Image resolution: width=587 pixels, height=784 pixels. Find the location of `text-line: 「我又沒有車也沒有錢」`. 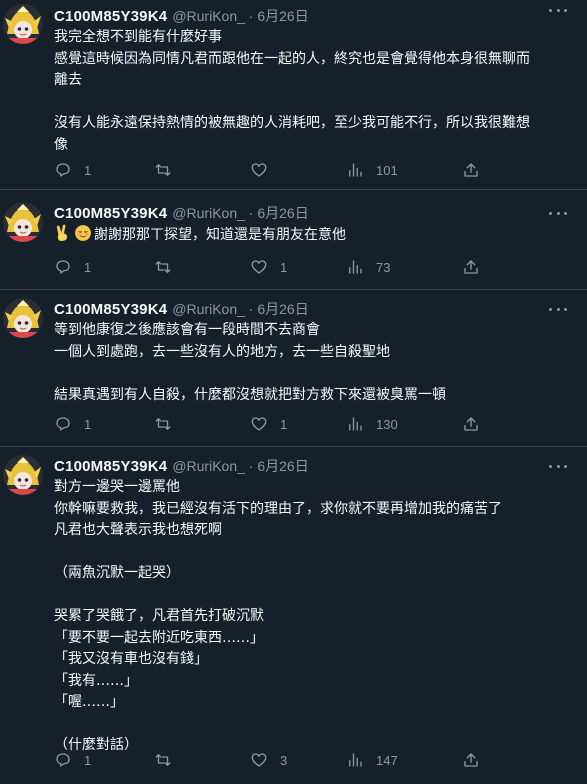

text-line: 「我又沒有車也沒有錢」 is located at coordinates (131, 659).